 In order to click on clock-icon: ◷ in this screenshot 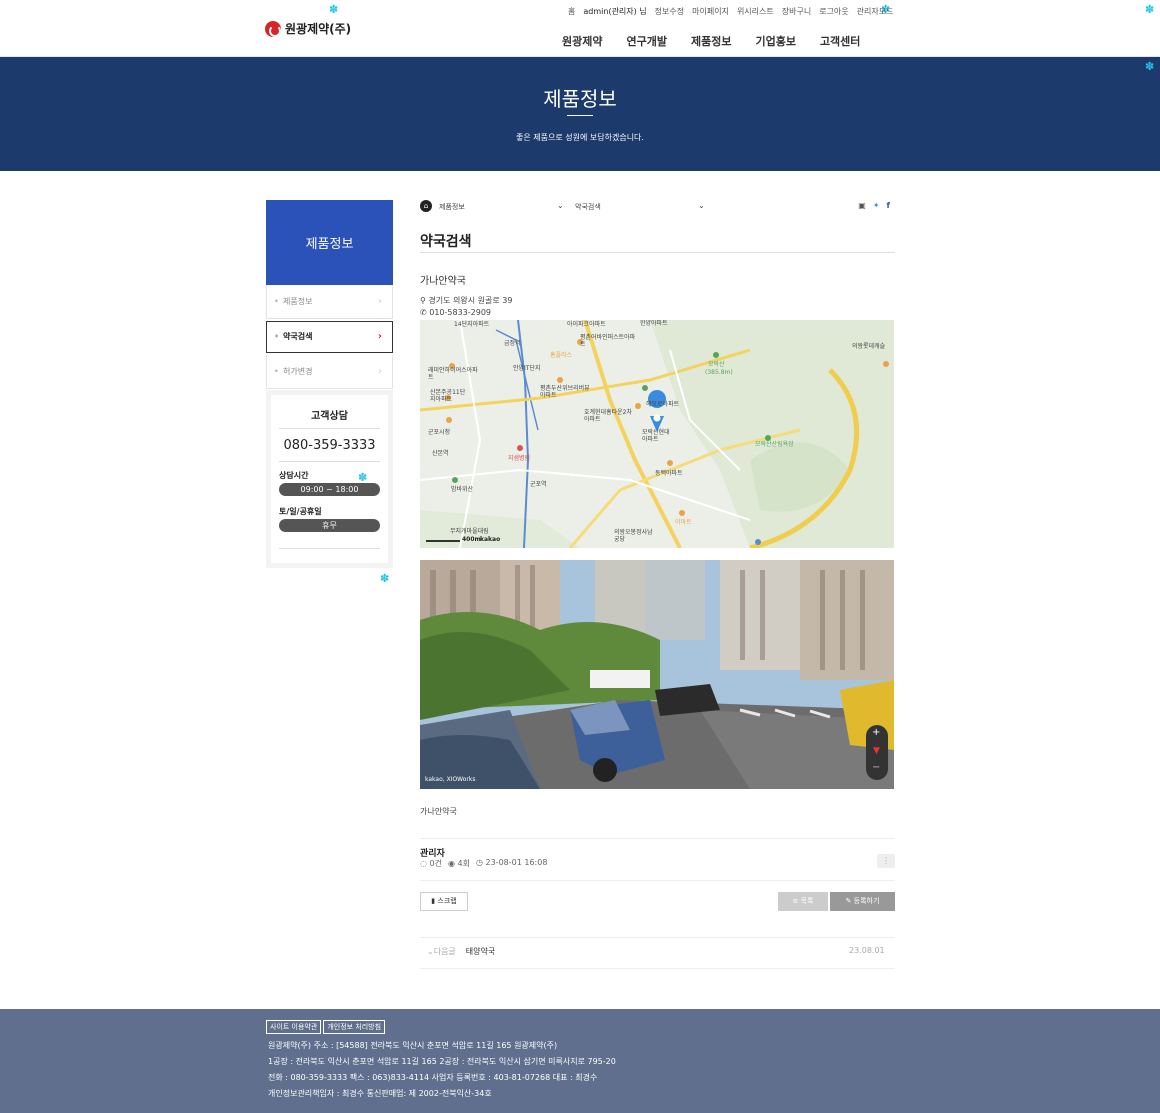, I will do `click(479, 862)`.